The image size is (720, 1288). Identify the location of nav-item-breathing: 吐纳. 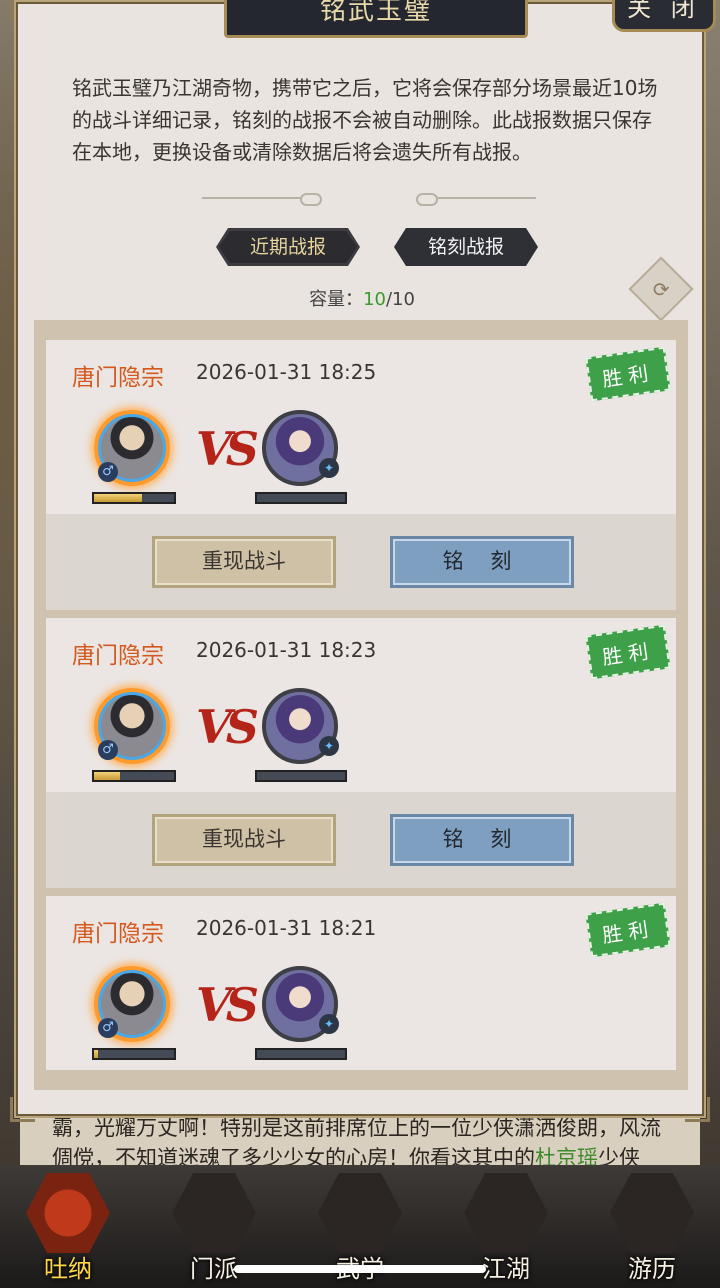
(68, 1229).